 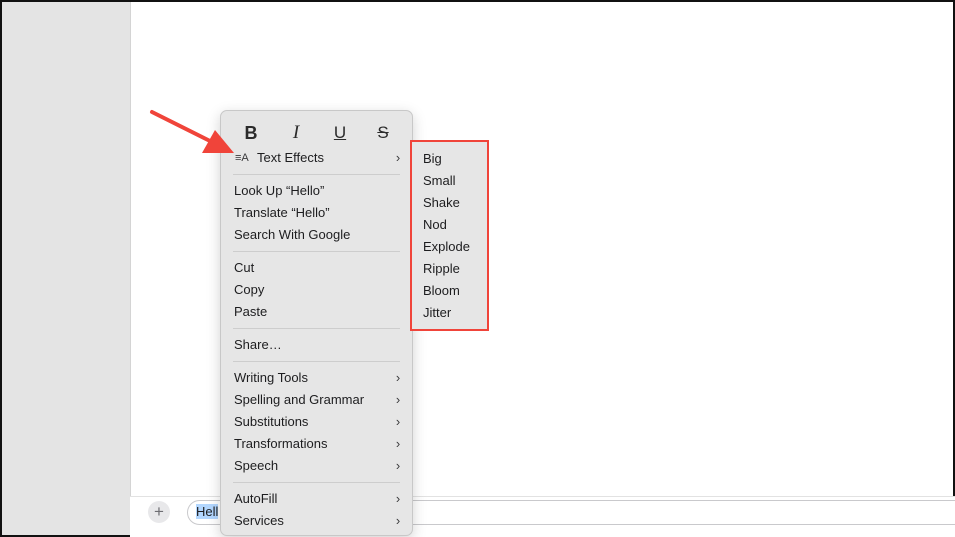 What do you see at coordinates (271, 421) in the screenshot?
I see `menu-item-label: Substitutions` at bounding box center [271, 421].